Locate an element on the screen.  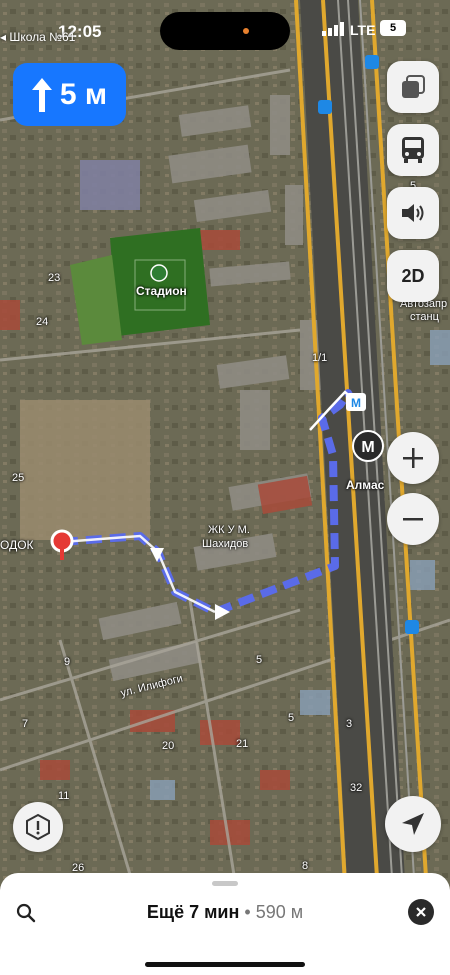
house-number: 20 is located at coordinates (168, 746).